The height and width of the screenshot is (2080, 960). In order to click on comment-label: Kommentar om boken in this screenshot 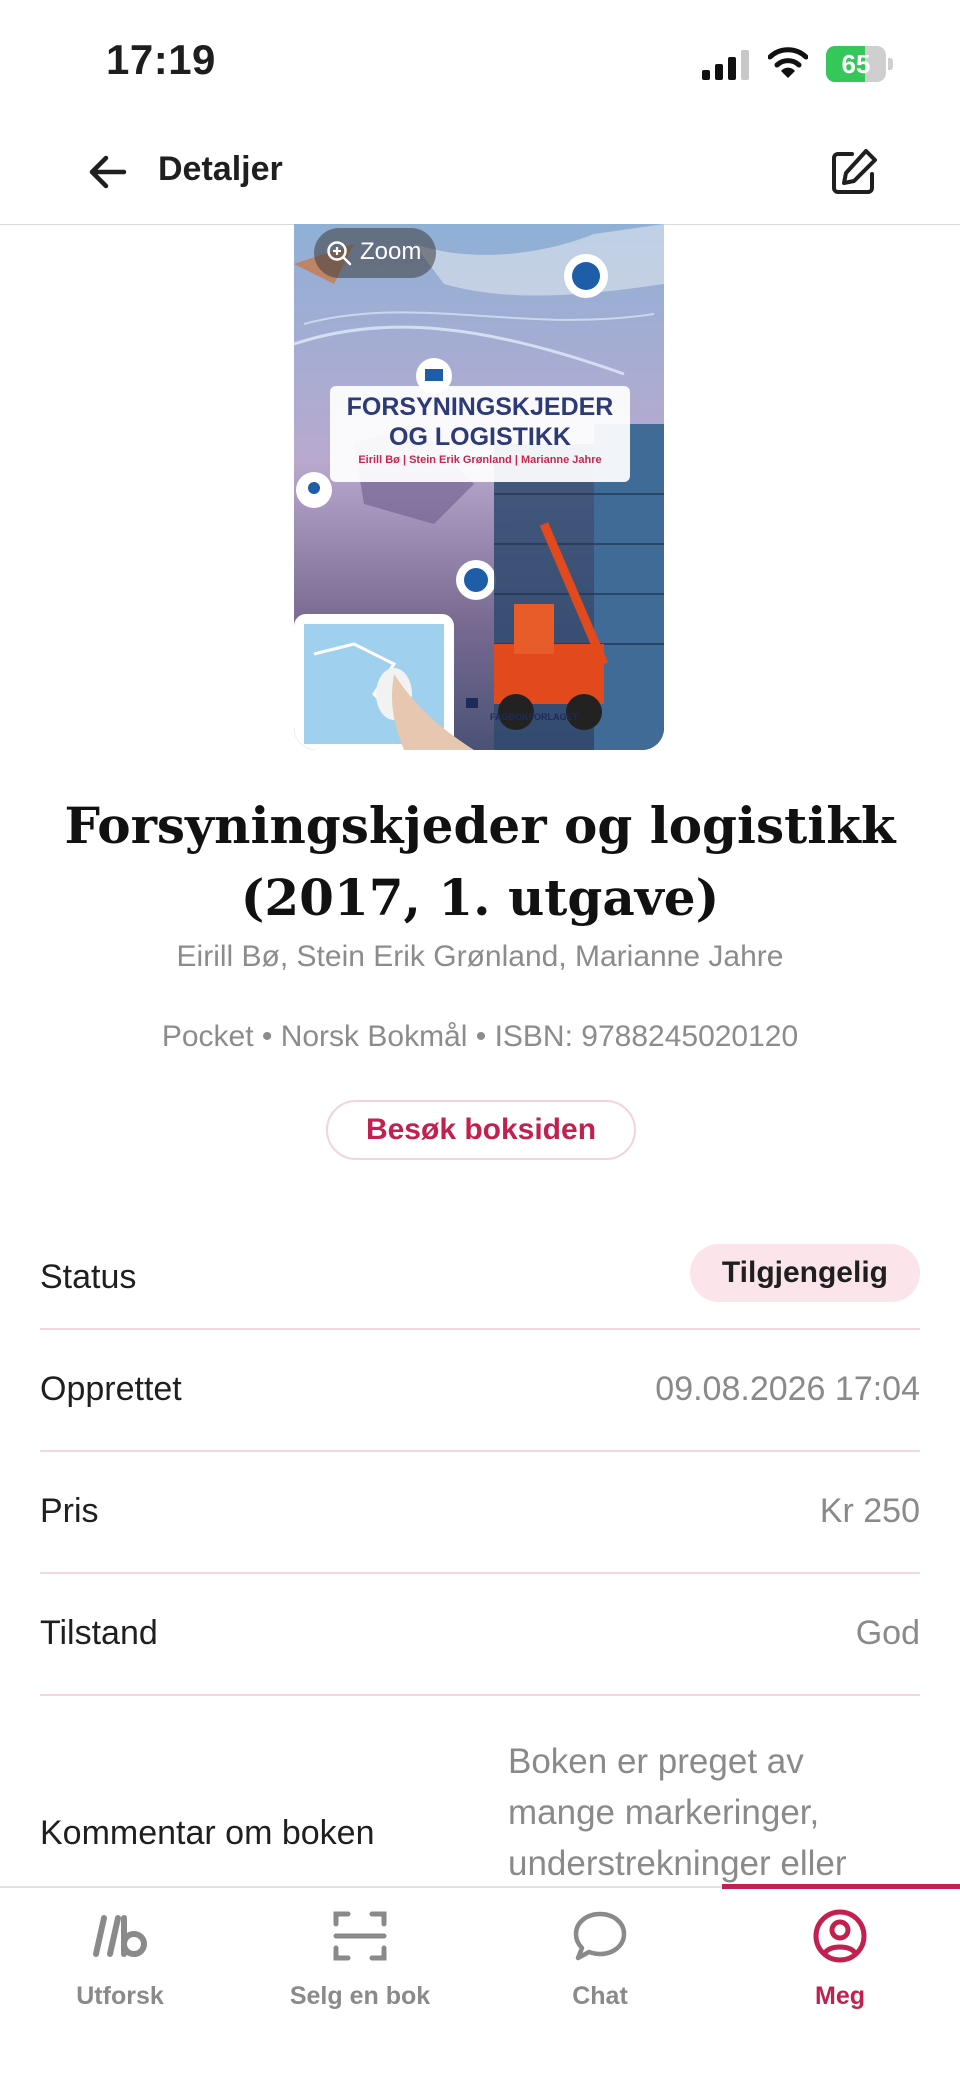, I will do `click(207, 1833)`.